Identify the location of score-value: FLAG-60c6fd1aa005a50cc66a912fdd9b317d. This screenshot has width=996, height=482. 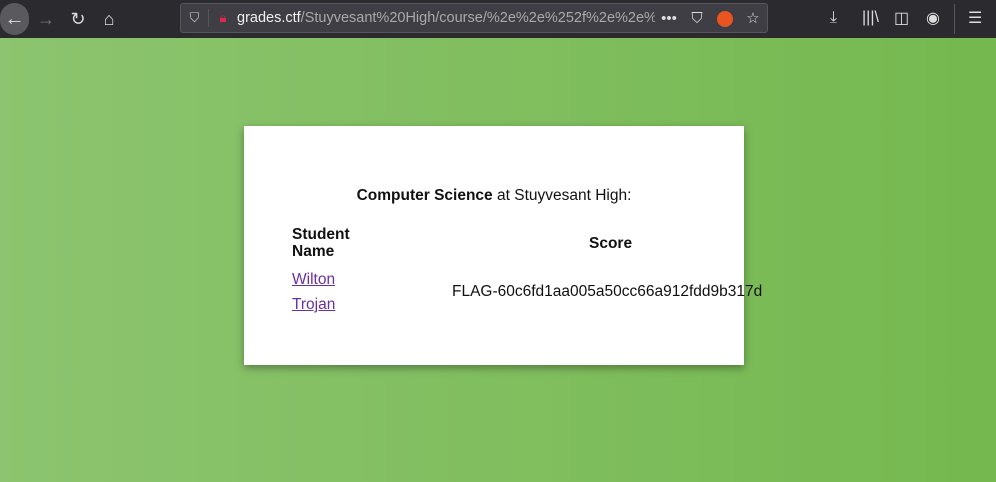
(607, 291).